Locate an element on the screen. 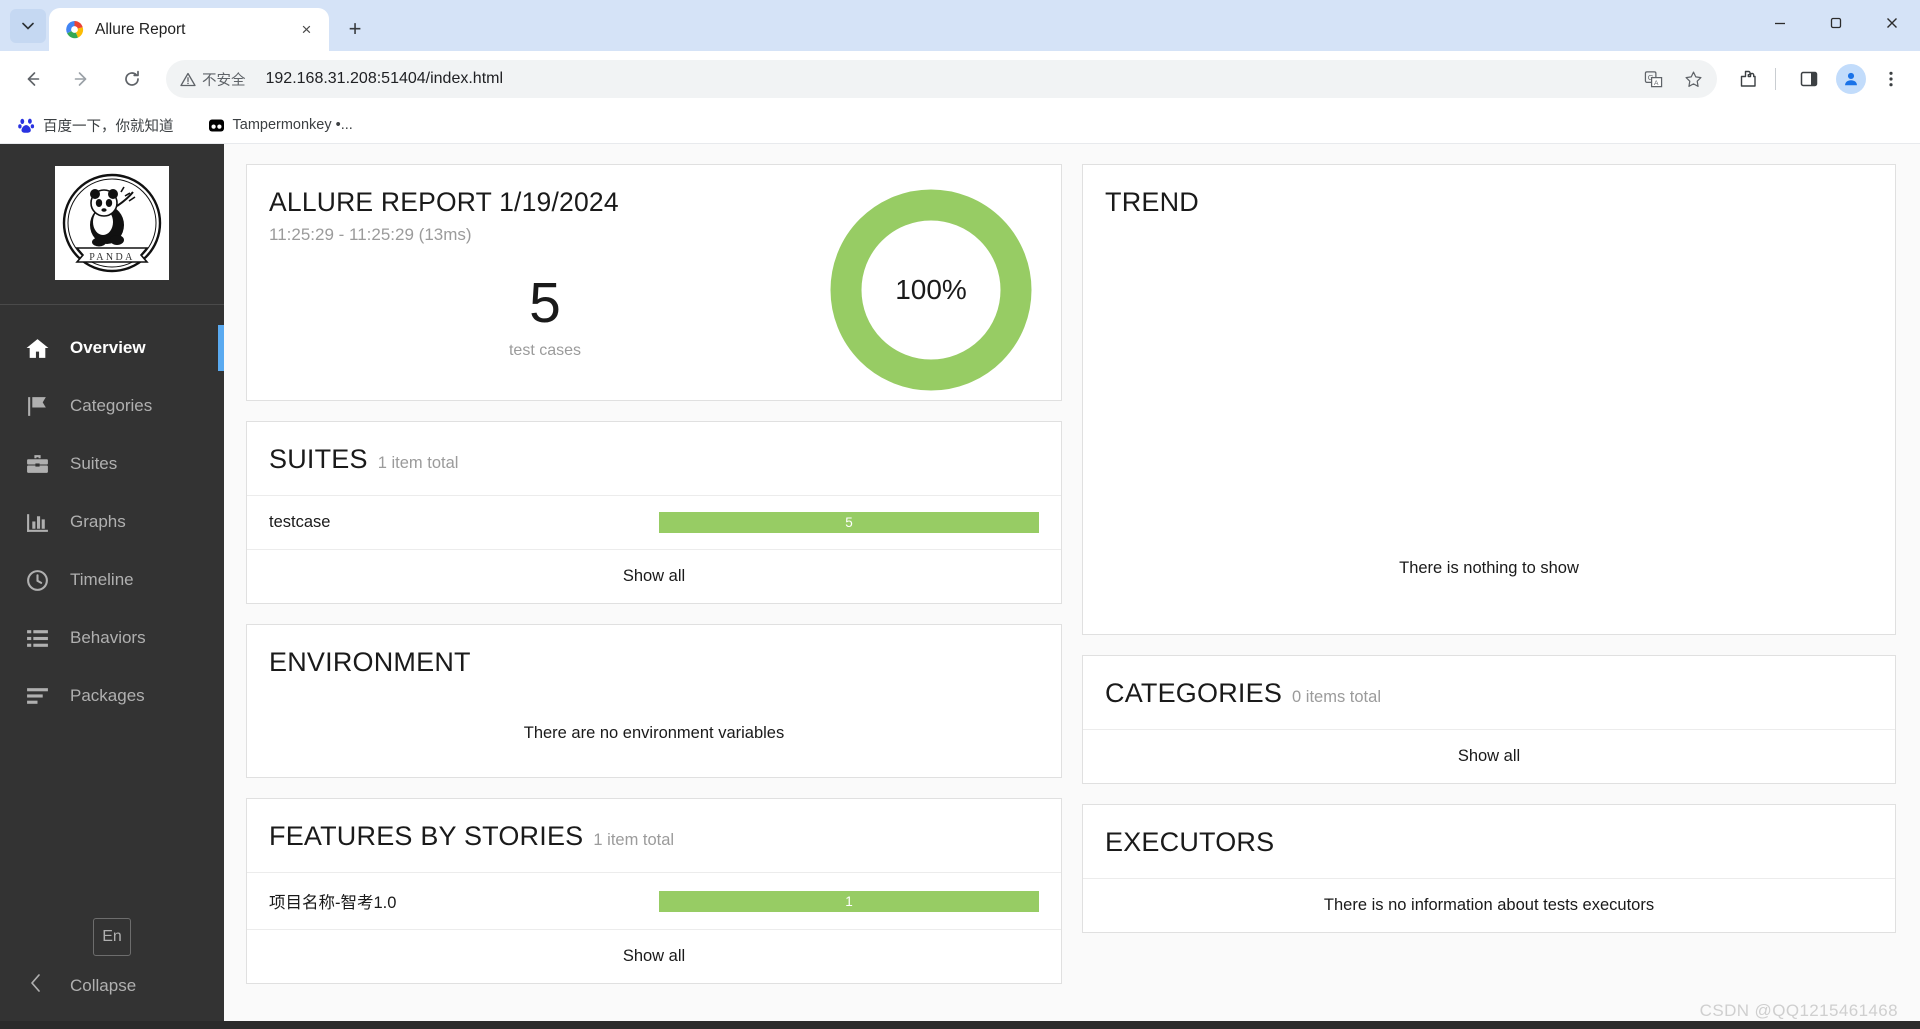 The width and height of the screenshot is (1920, 1029). bookmark-baidu: 百度一下，你就知道 is located at coordinates (96, 125).